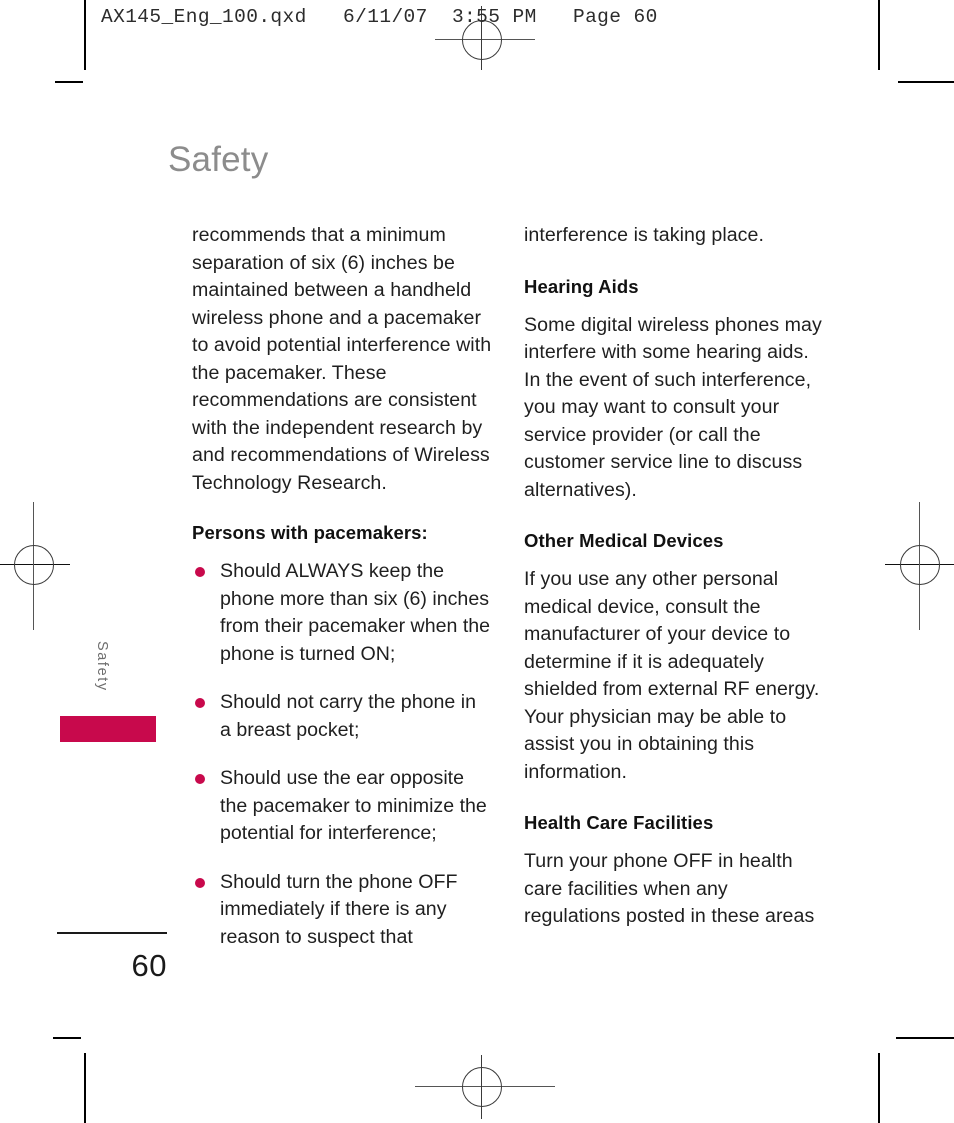  Describe the element at coordinates (310, 532) in the screenshot. I see `pacemakers-list-heading: Persons with pacemakers:` at that location.